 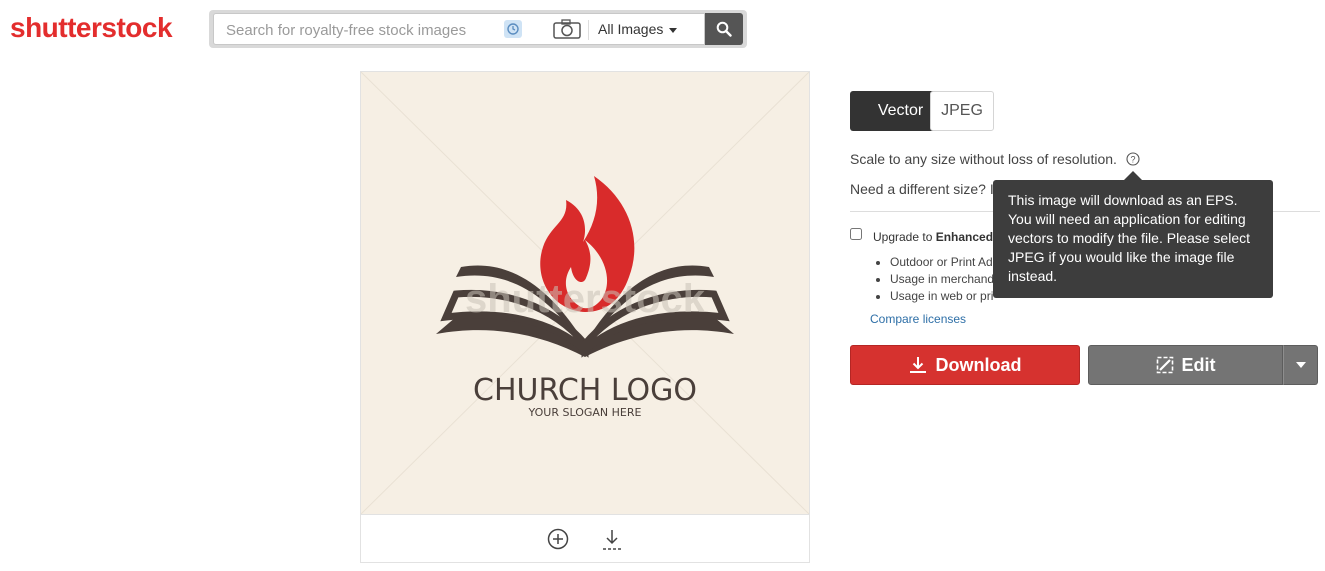 I want to click on help-icon: ?, so click(x=1133, y=161).